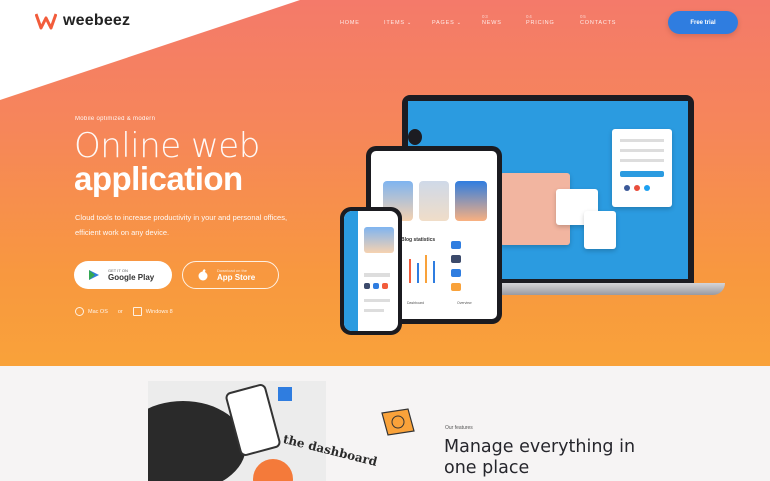 The image size is (770, 481). What do you see at coordinates (540, 457) in the screenshot?
I see `features-heading: Manage everything in one place` at bounding box center [540, 457].